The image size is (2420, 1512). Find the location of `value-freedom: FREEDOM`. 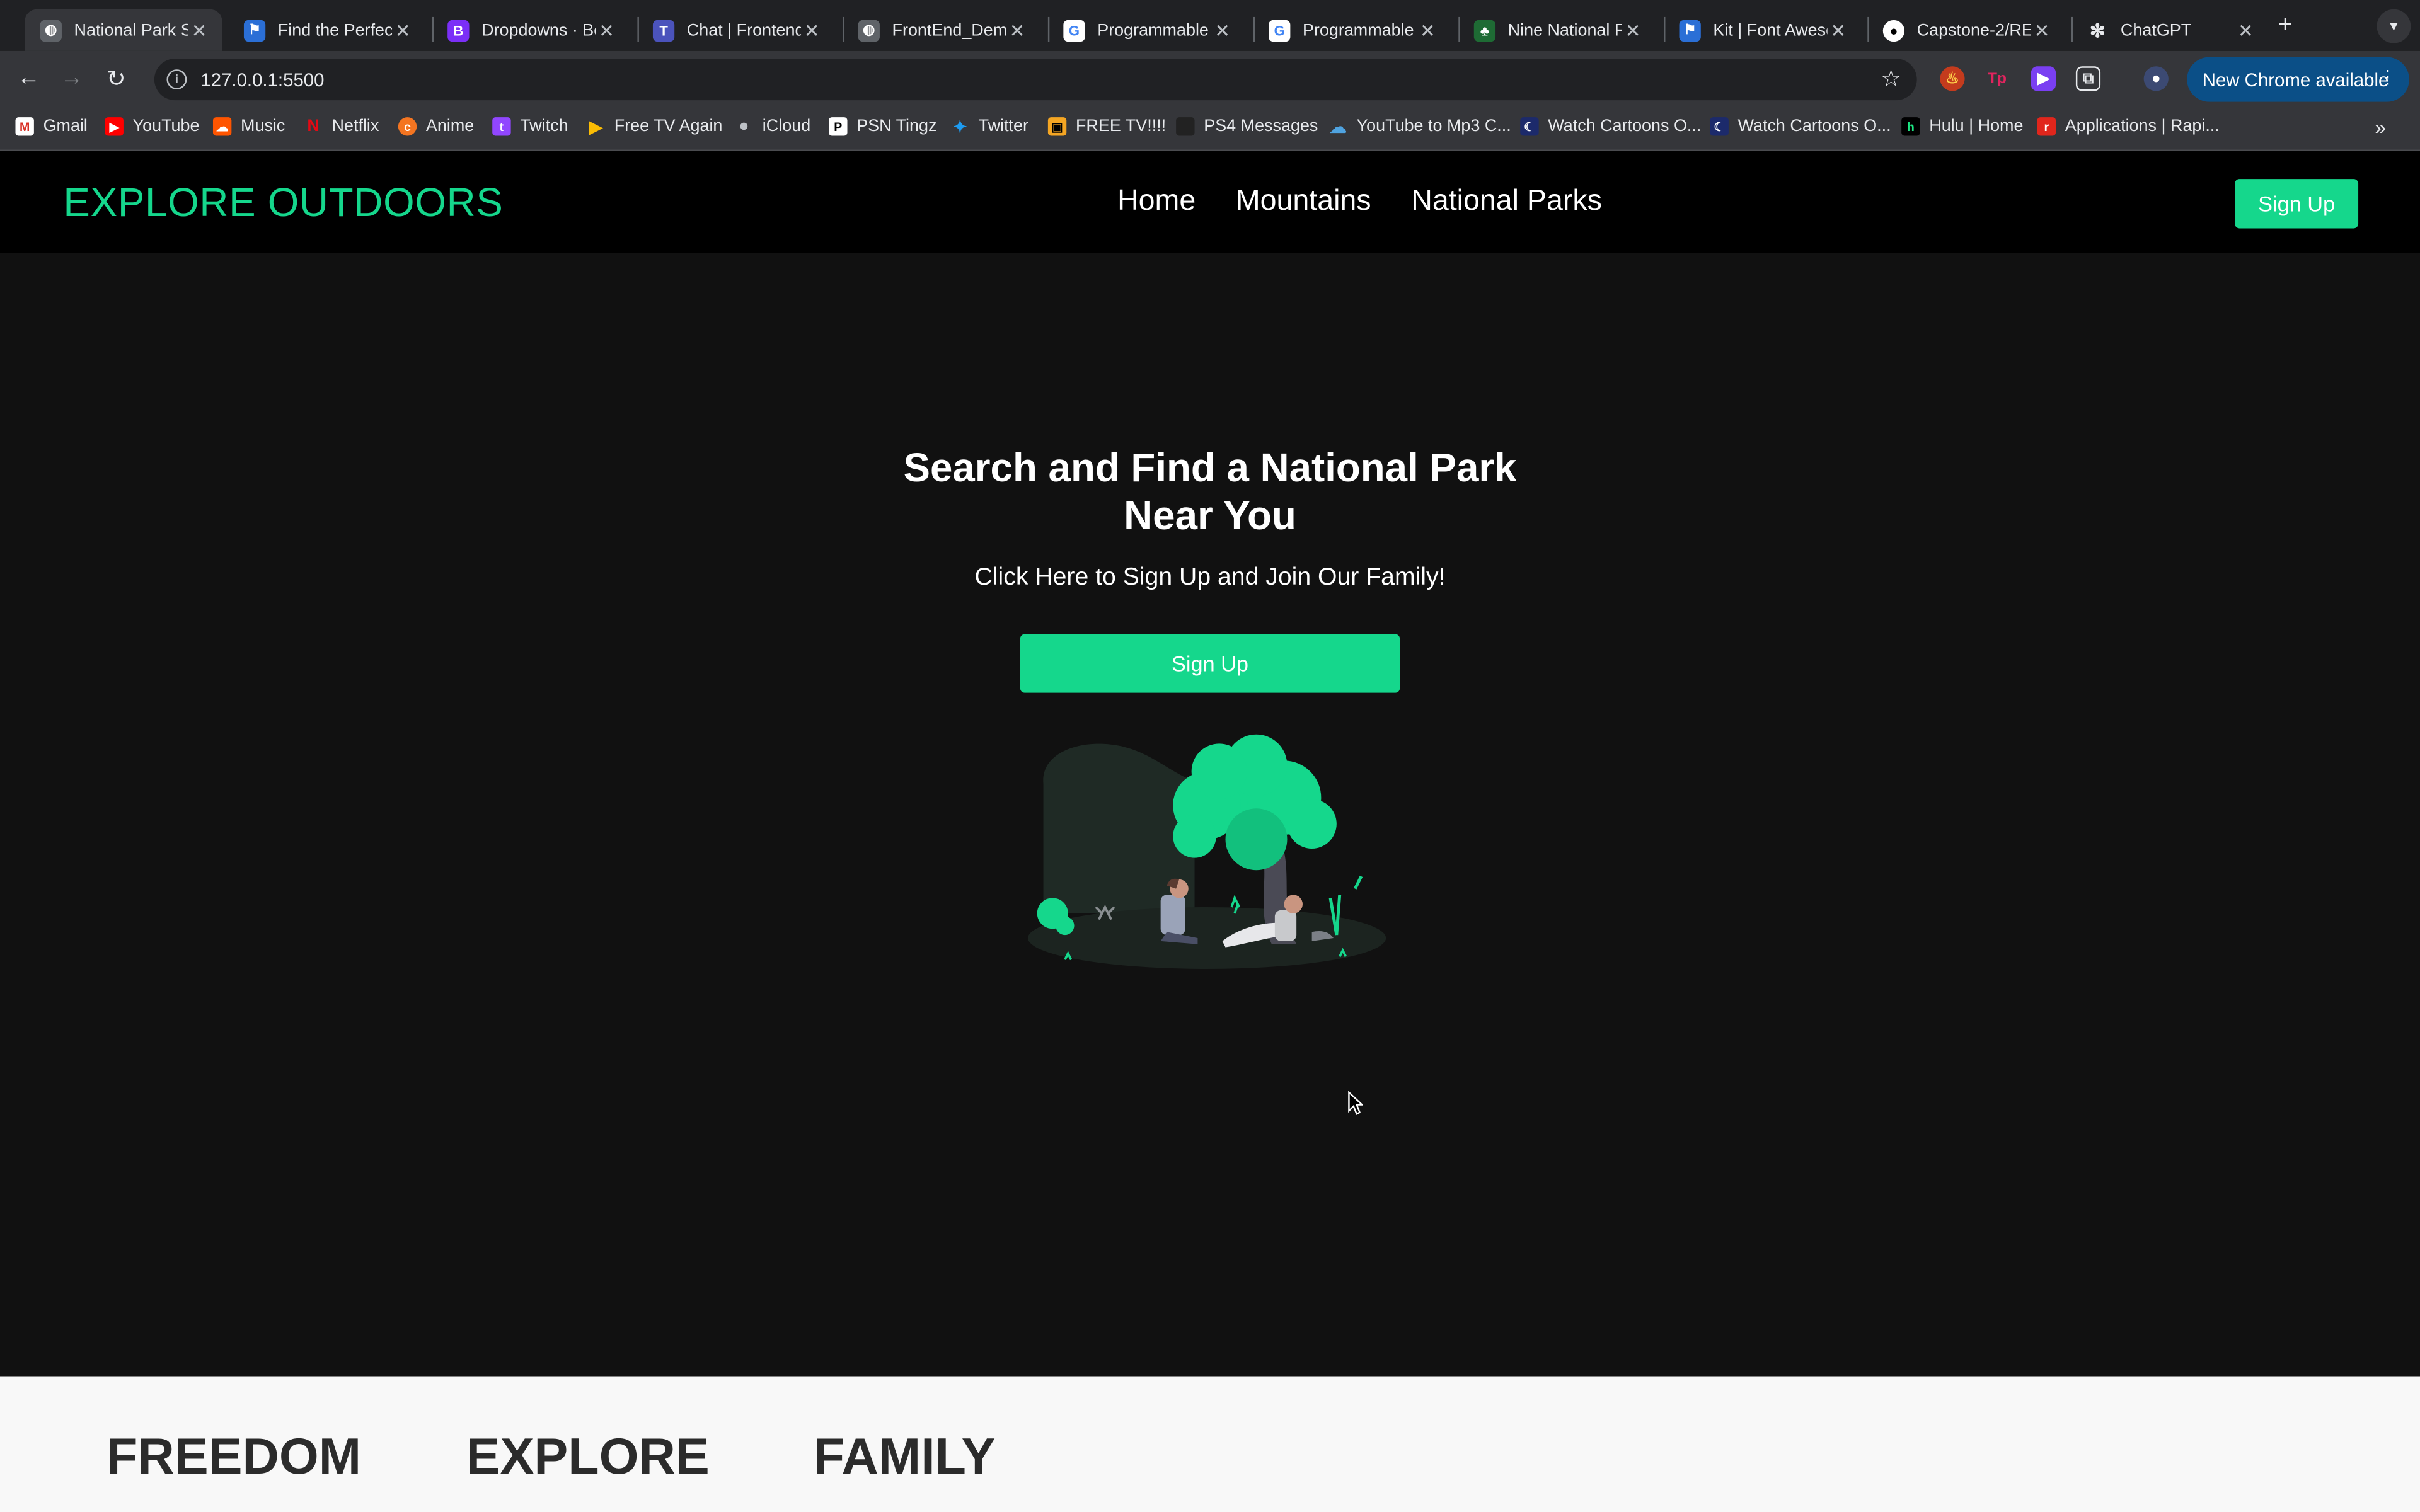

value-freedom: FREEDOM is located at coordinates (234, 1455).